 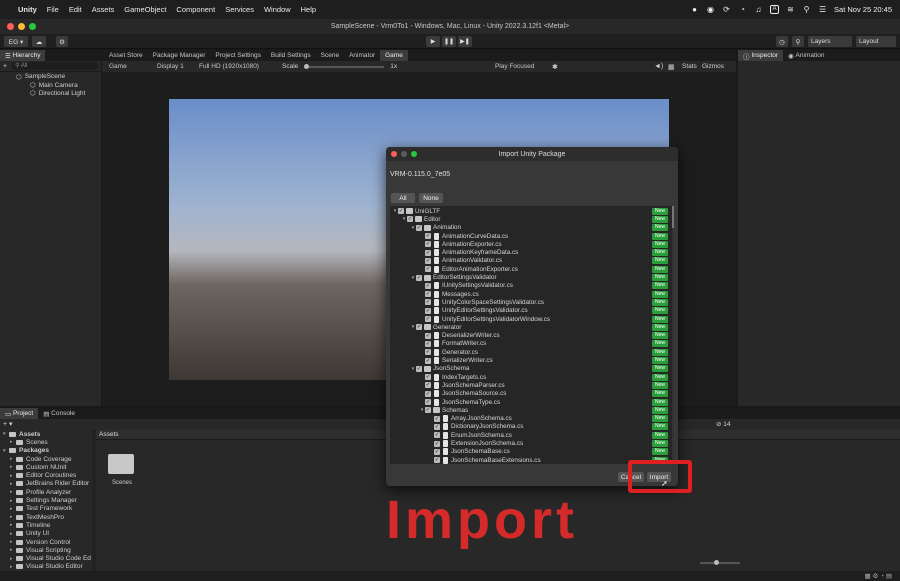 I want to click on menu-component: Component, so click(x=195, y=9).